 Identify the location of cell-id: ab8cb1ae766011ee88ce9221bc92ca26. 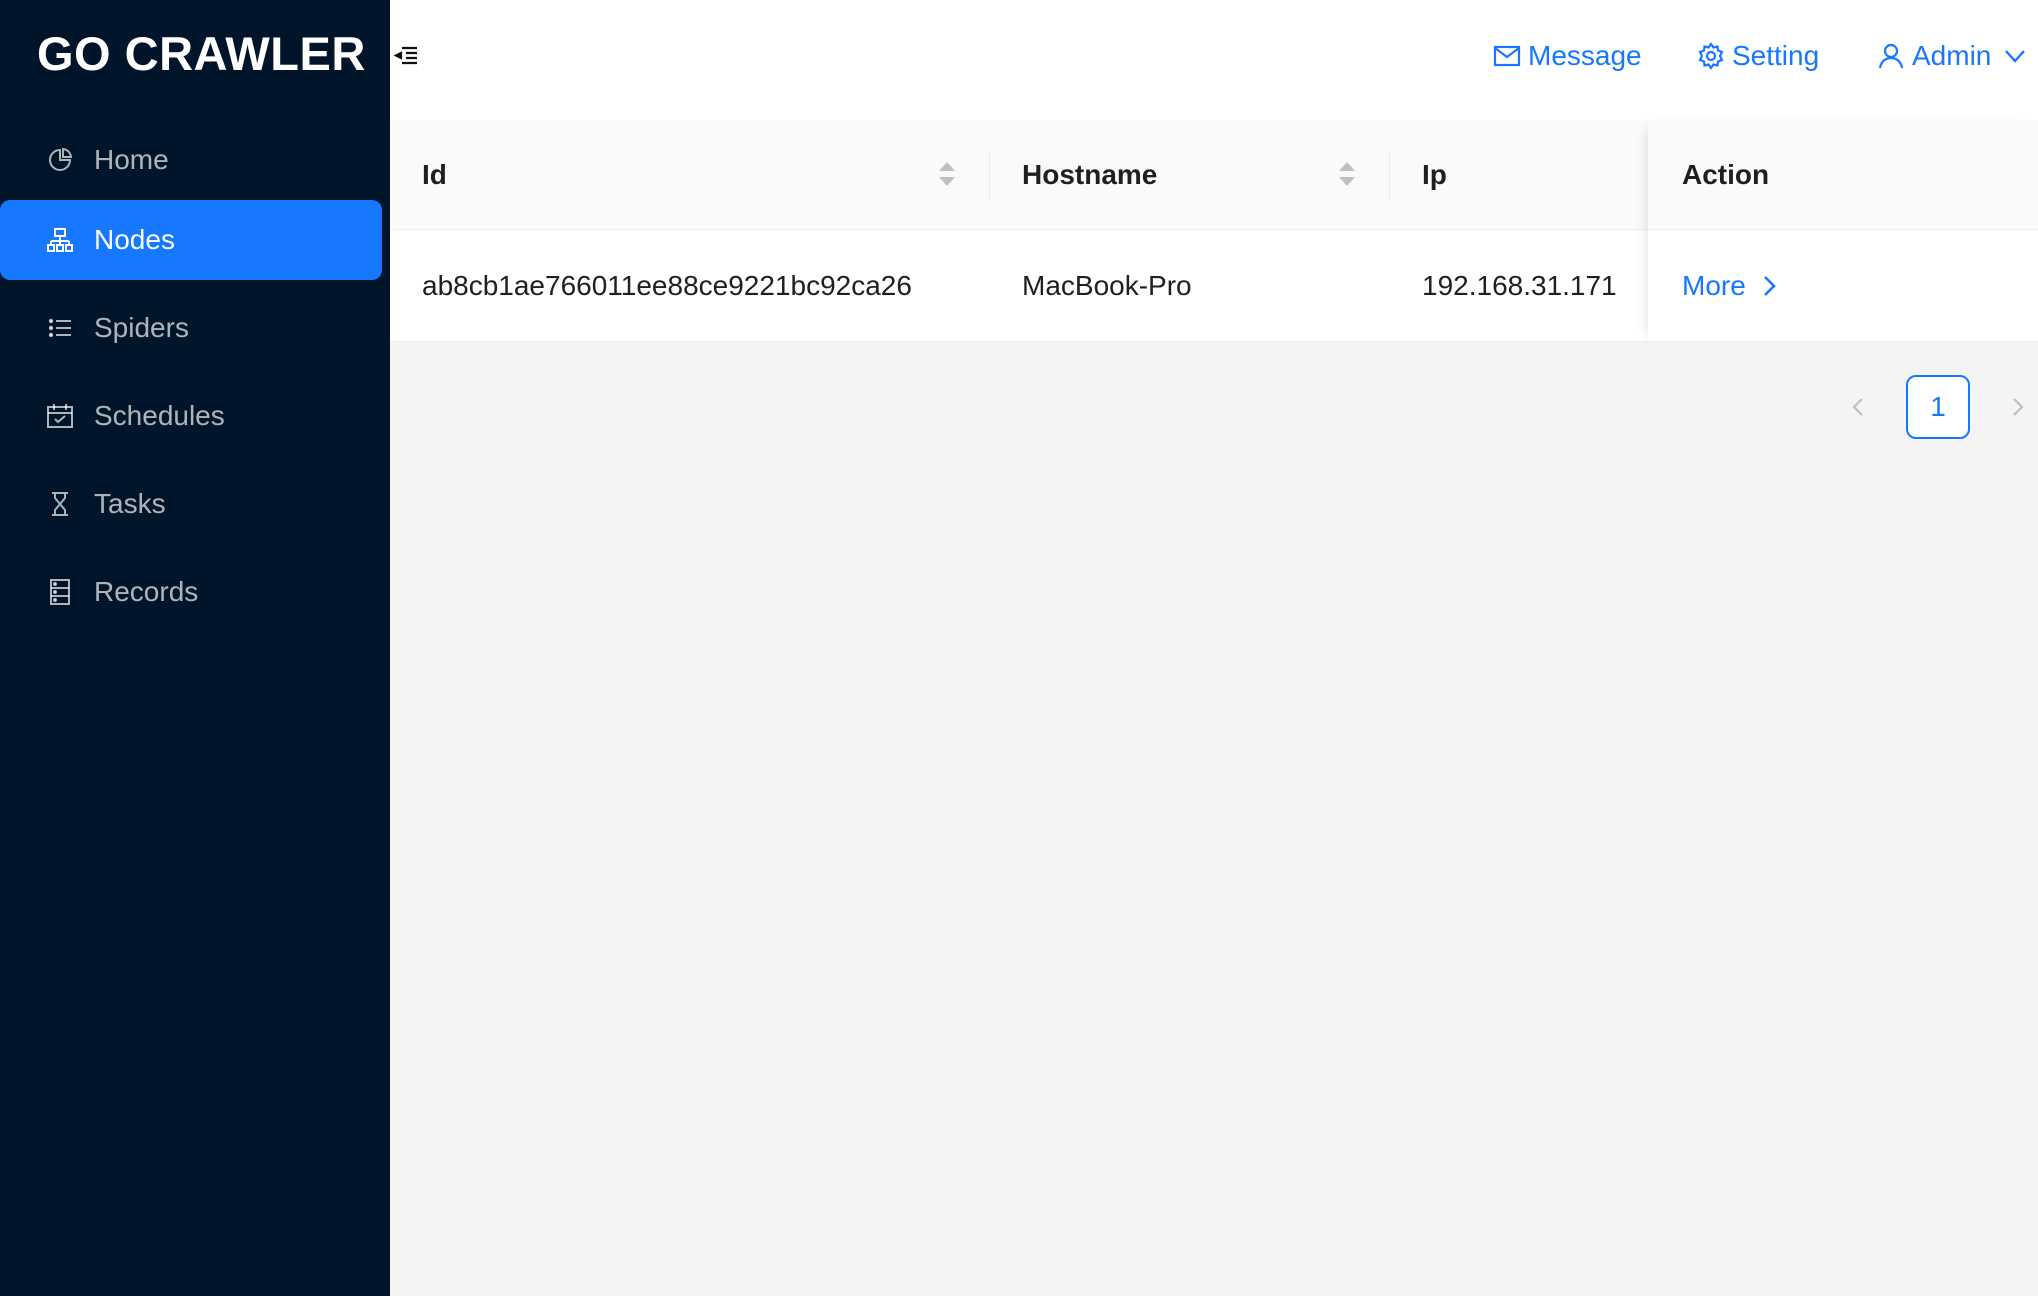
(667, 285).